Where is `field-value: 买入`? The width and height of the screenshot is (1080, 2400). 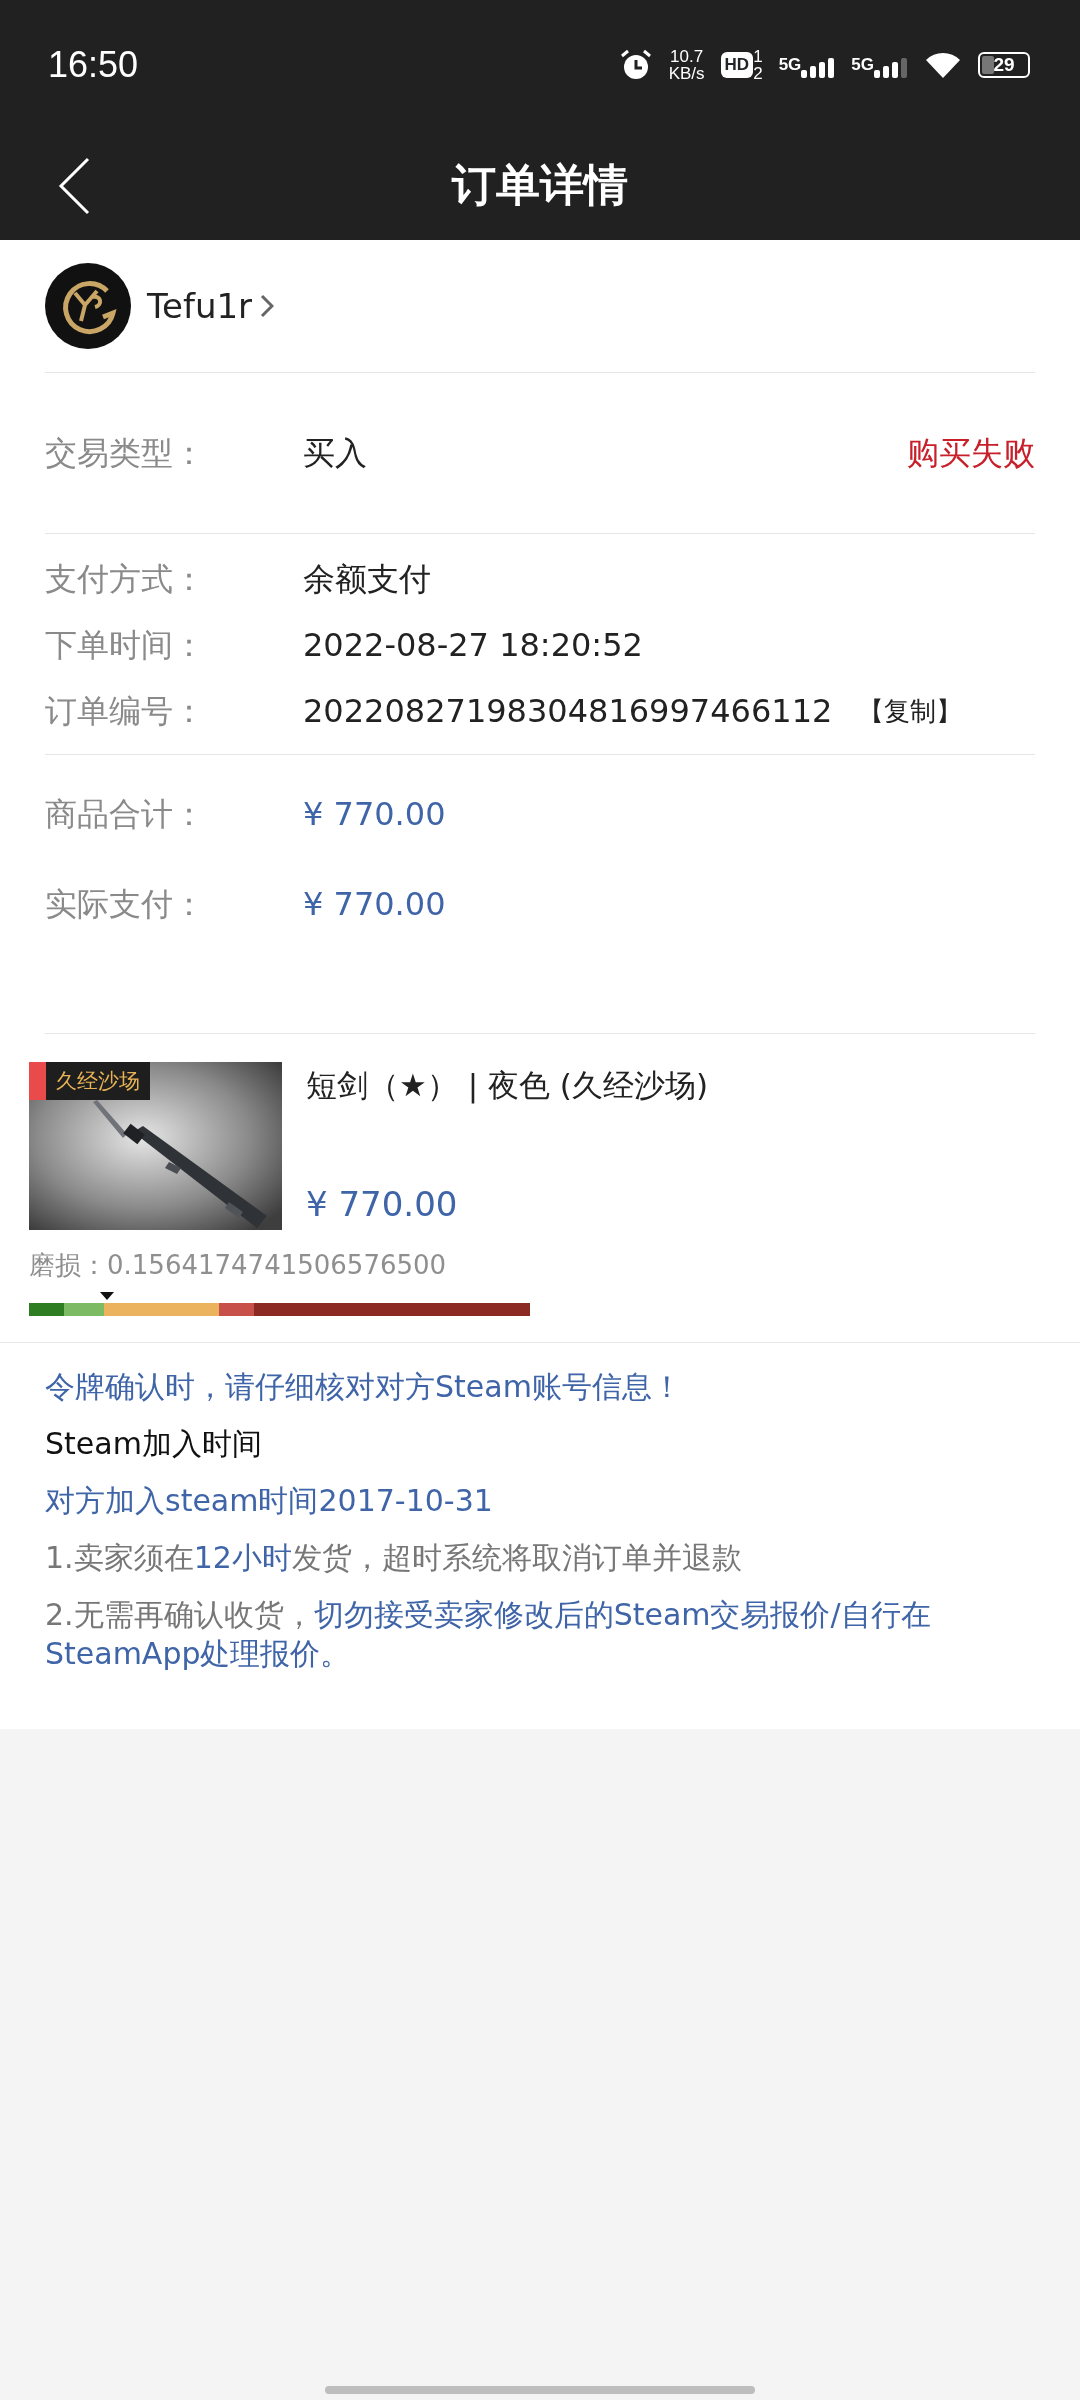
field-value: 买入 is located at coordinates (335, 453).